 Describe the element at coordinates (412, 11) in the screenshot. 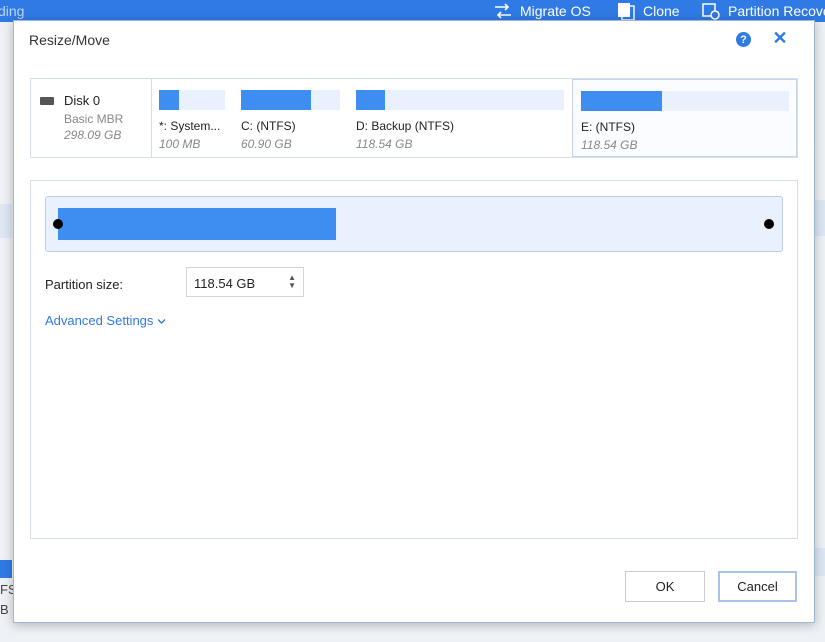

I see `app-toolbar: ding Migrate OS Clone Partition Recove` at that location.